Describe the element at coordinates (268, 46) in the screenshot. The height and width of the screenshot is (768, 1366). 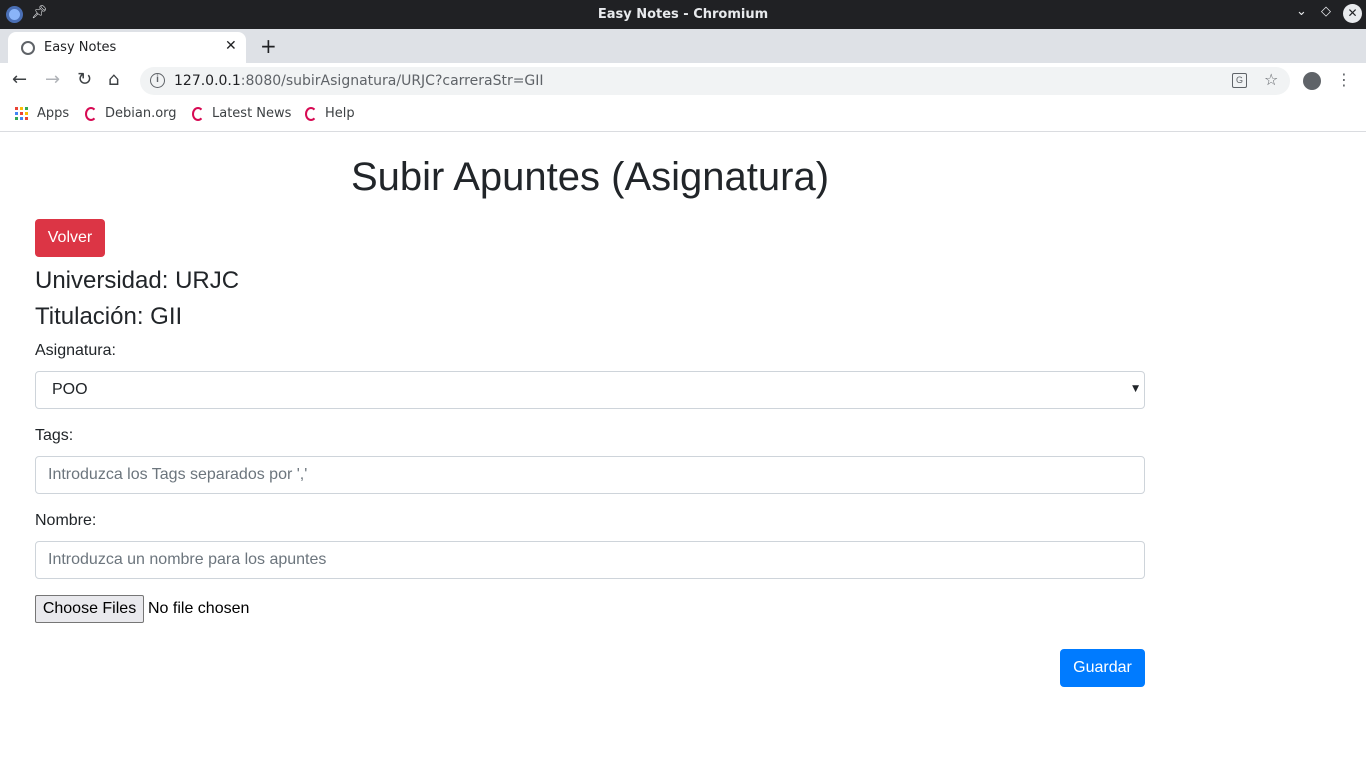
I see `new-tab-icon: +` at that location.